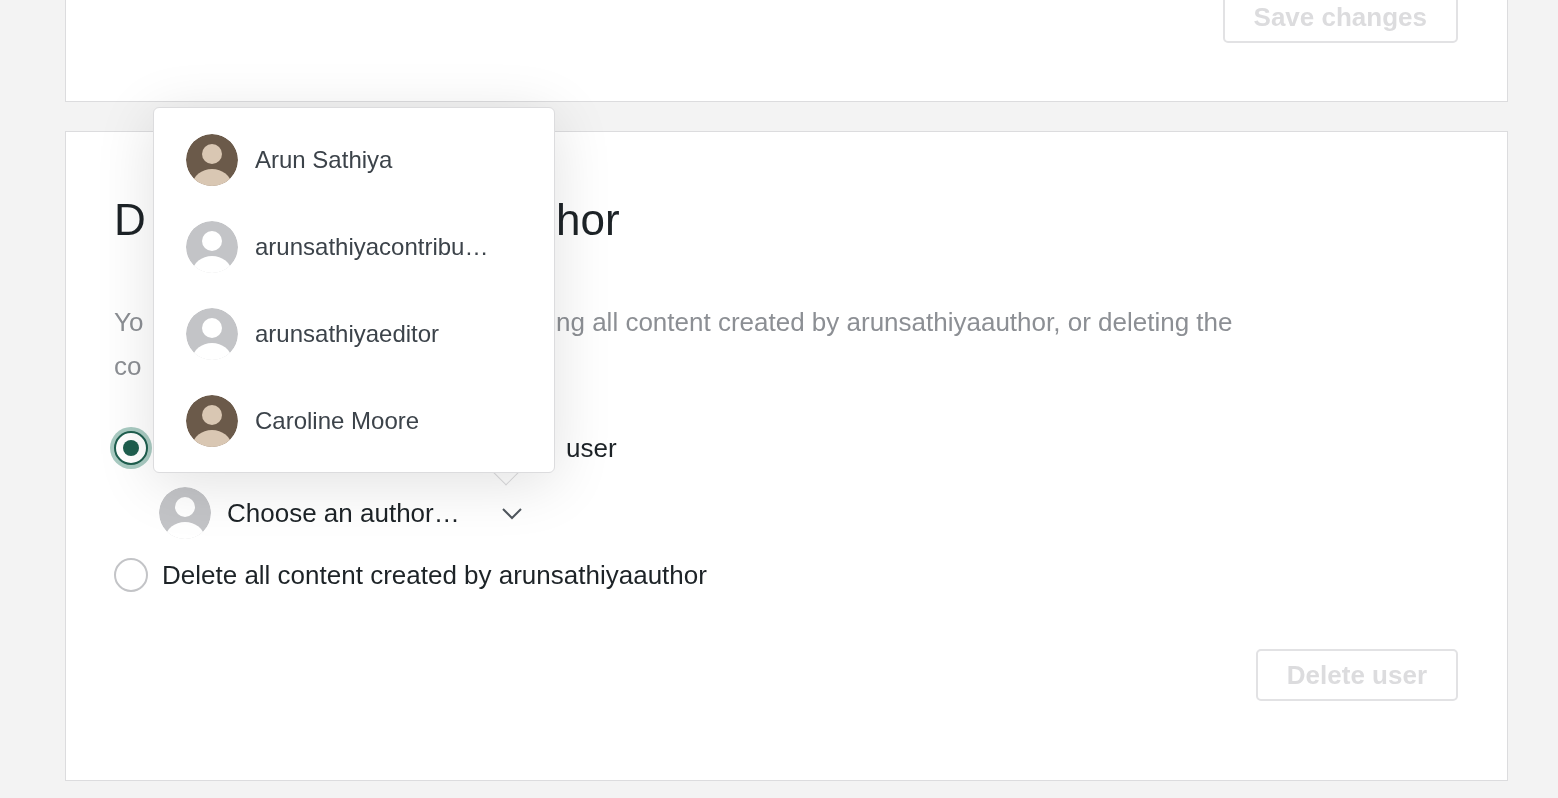 The width and height of the screenshot is (1558, 798). What do you see at coordinates (354, 333) in the screenshot?
I see `author-option: arunsathiyaeditor` at bounding box center [354, 333].